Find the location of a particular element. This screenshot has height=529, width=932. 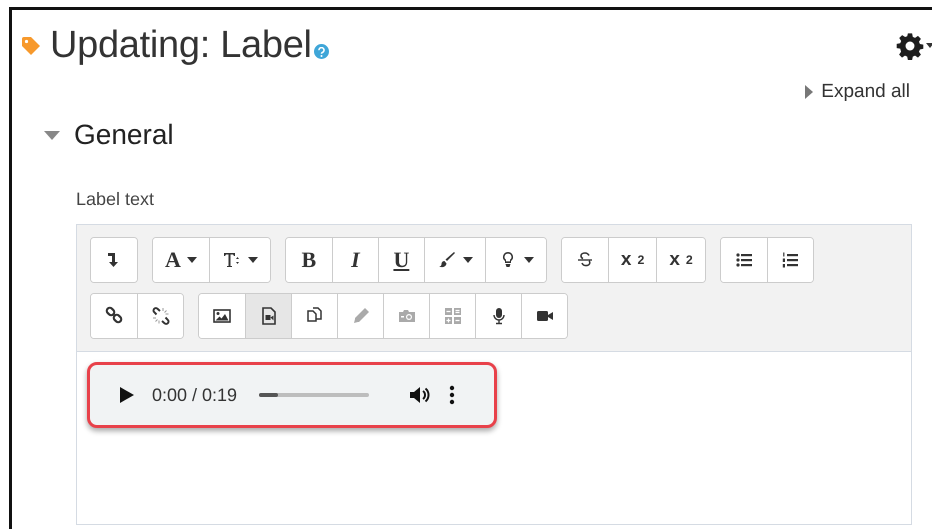

volume-icon is located at coordinates (420, 395).